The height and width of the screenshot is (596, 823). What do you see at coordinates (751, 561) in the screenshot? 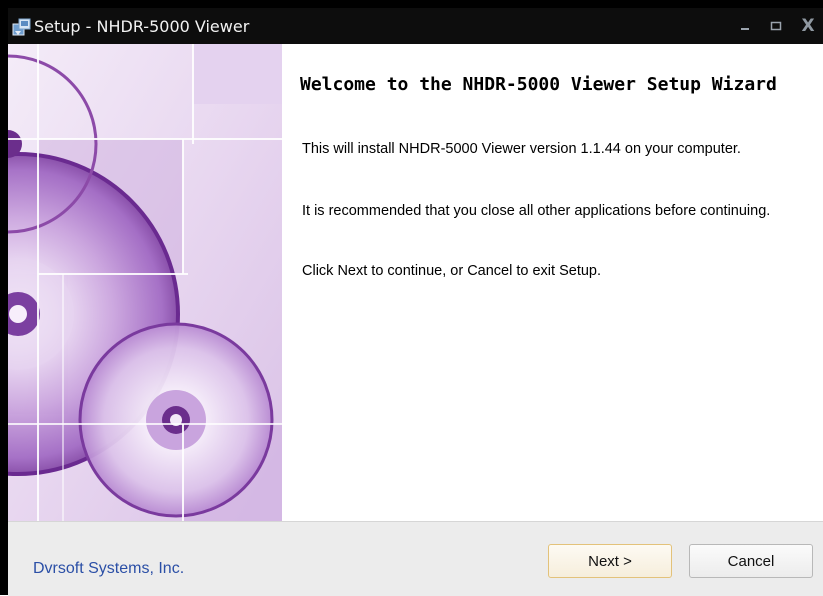
I see `cancel-button: Cancel` at bounding box center [751, 561].